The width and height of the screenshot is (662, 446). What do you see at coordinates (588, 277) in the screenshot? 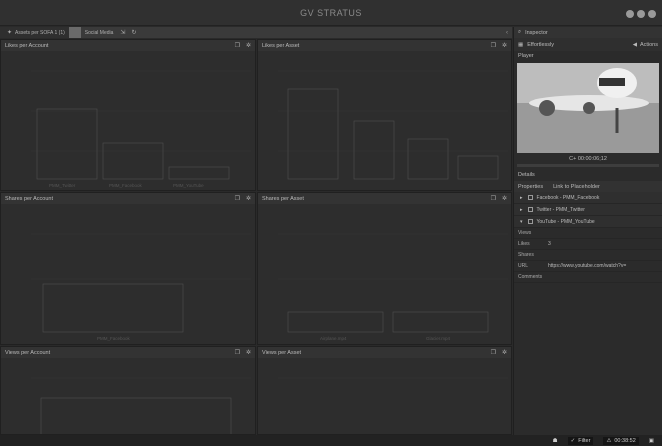
I see `prop-comments: Comments` at bounding box center [588, 277].